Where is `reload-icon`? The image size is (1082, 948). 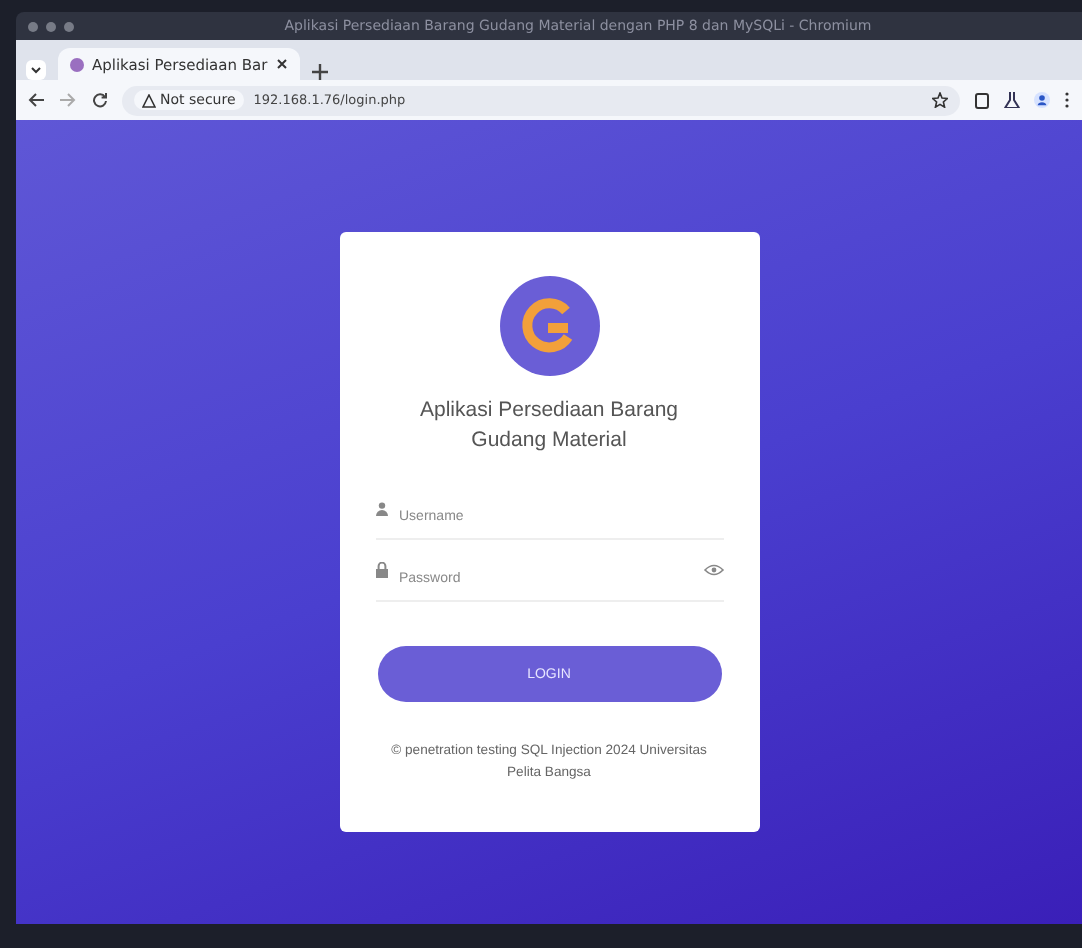
reload-icon is located at coordinates (100, 100).